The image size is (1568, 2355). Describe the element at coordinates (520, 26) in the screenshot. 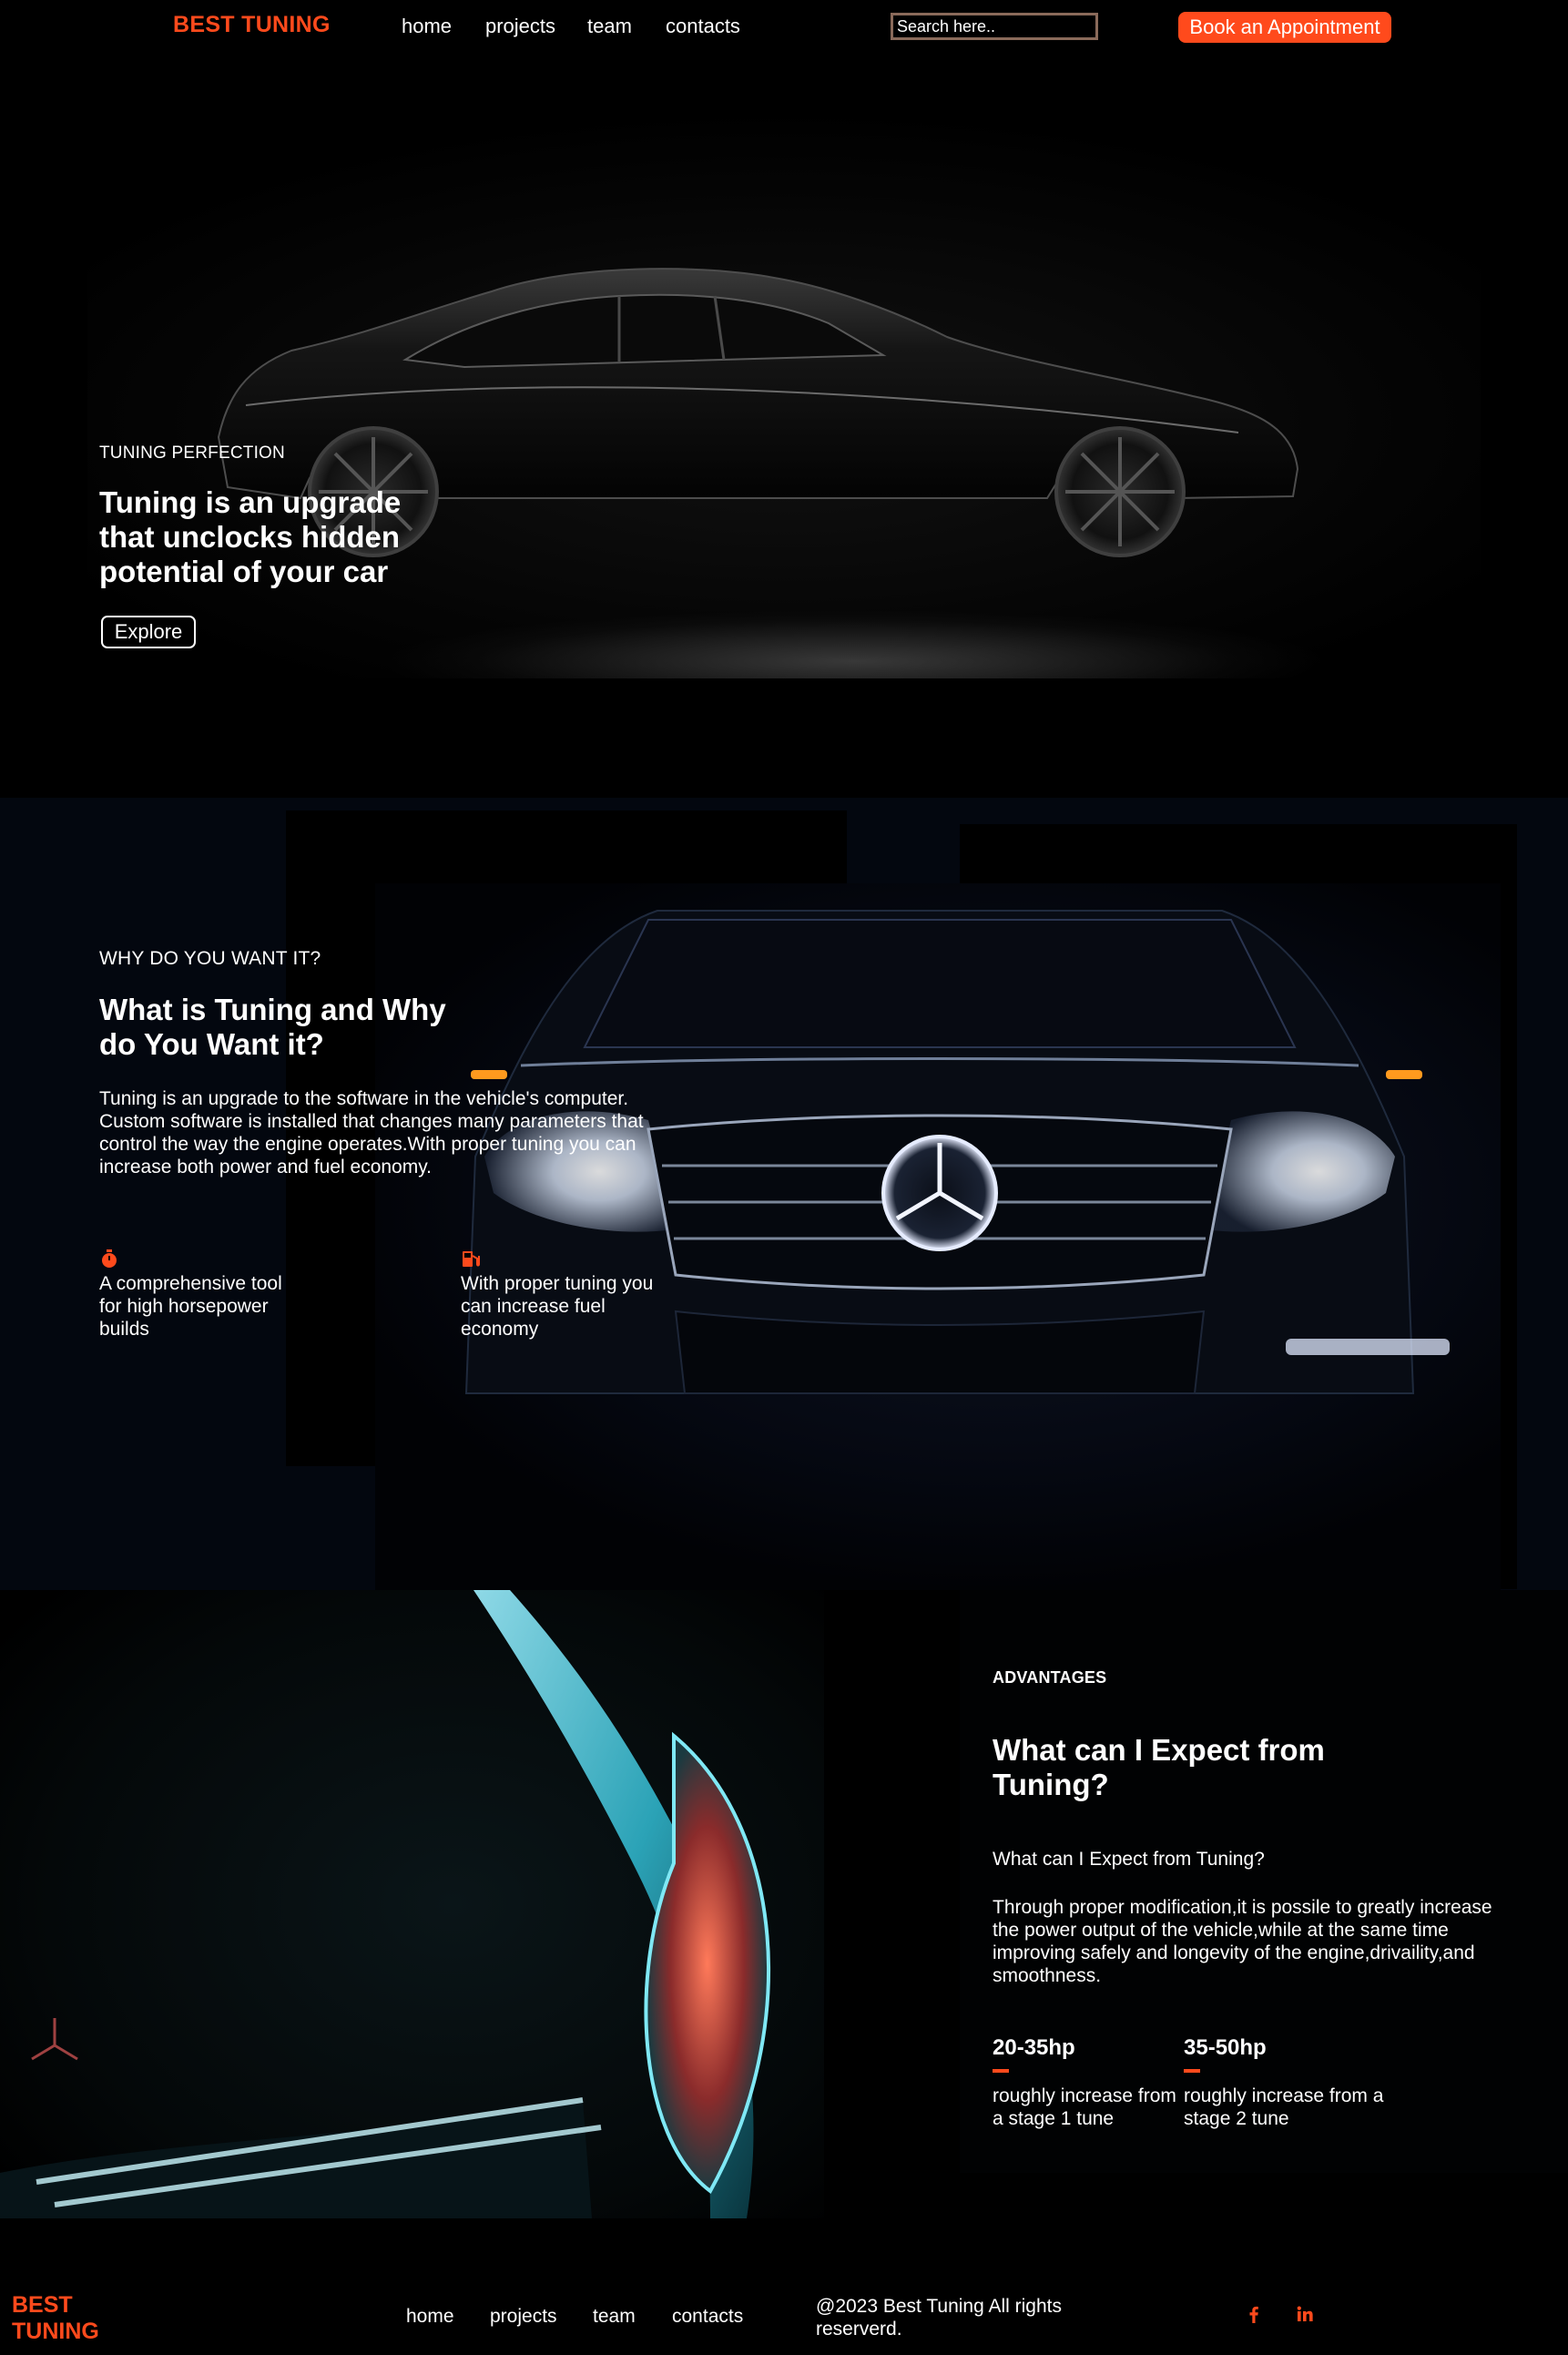

I see `nav-link-projects: projects` at that location.